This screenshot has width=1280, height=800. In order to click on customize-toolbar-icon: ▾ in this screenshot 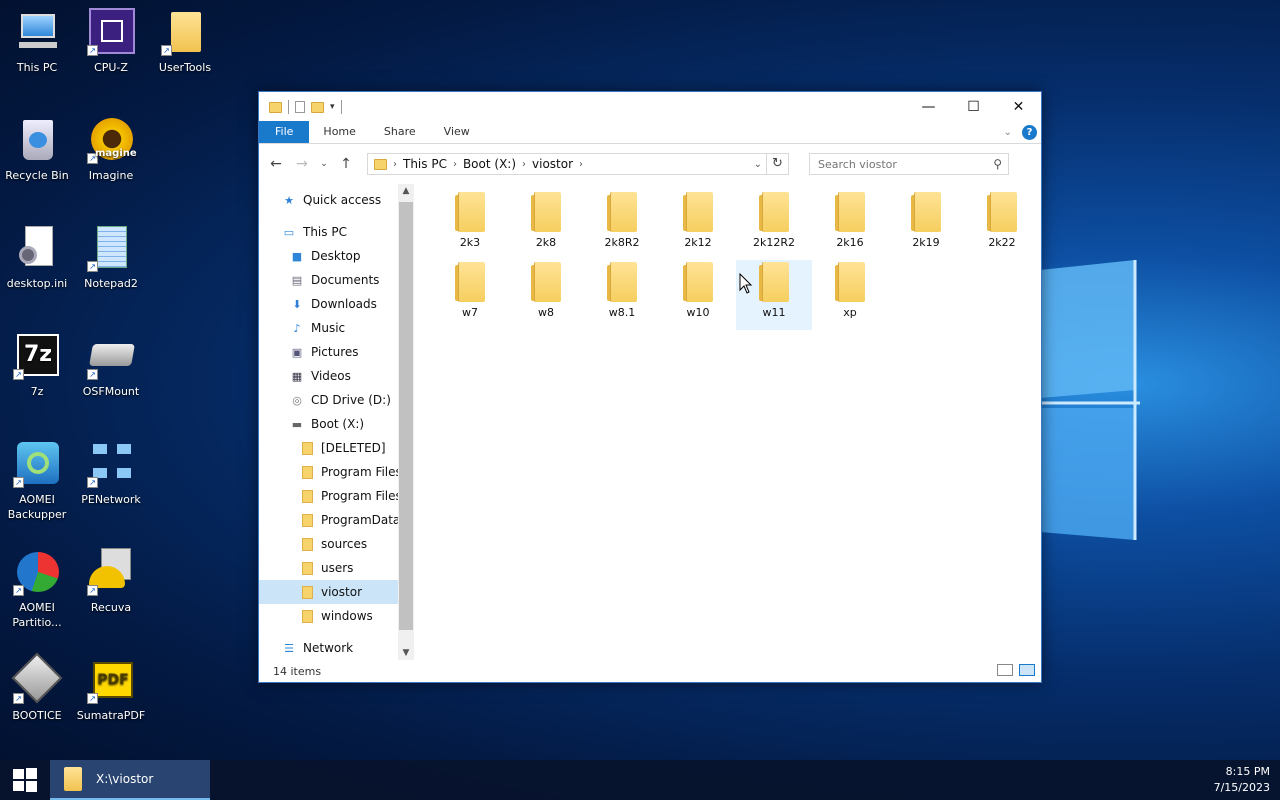, I will do `click(332, 107)`.